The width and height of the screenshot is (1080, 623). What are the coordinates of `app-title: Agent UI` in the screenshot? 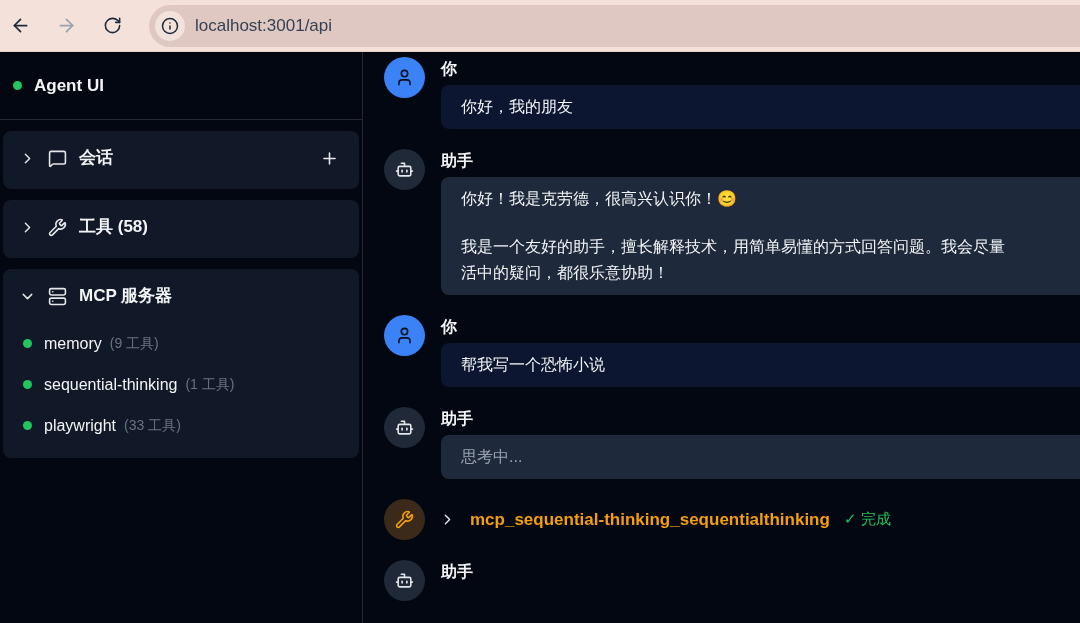 It's located at (69, 85).